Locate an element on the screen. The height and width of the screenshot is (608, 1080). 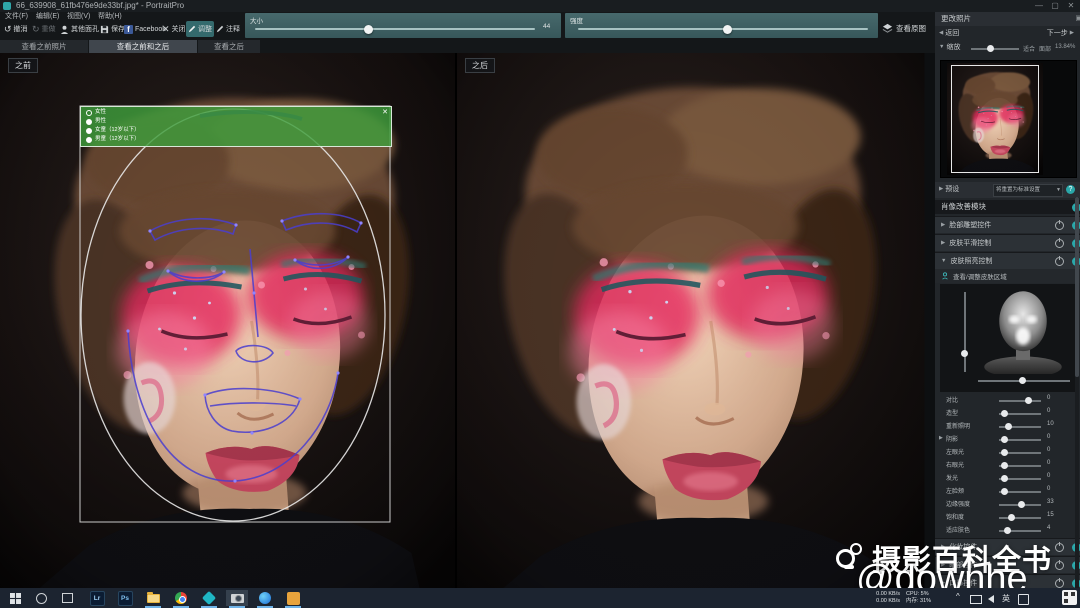
tray-overflow-caret: ^ is located at coordinates (958, 596).